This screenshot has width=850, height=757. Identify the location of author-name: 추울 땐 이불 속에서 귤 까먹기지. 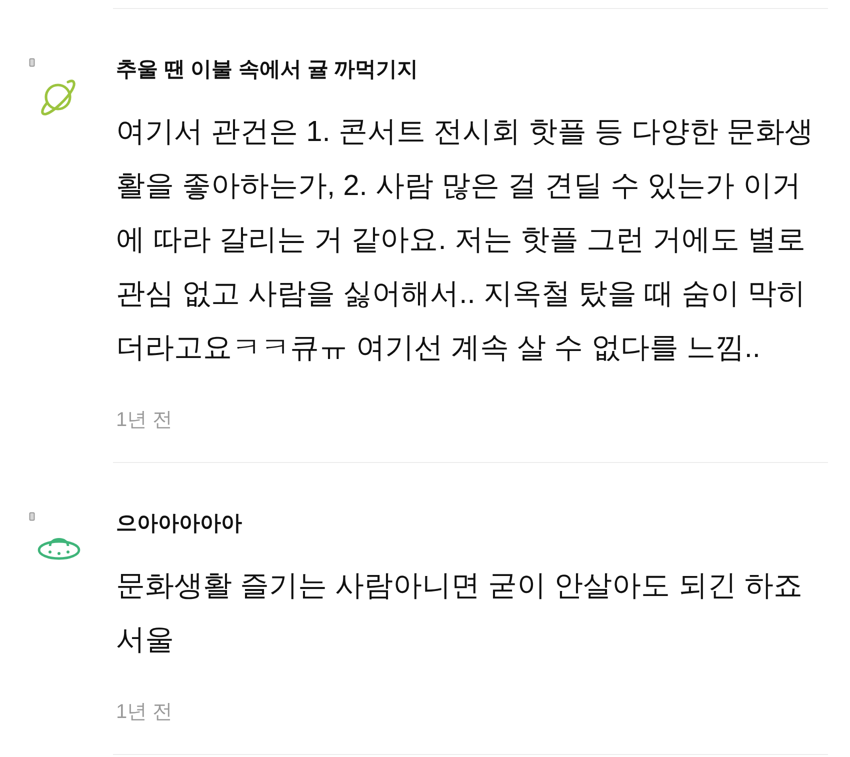
(267, 70).